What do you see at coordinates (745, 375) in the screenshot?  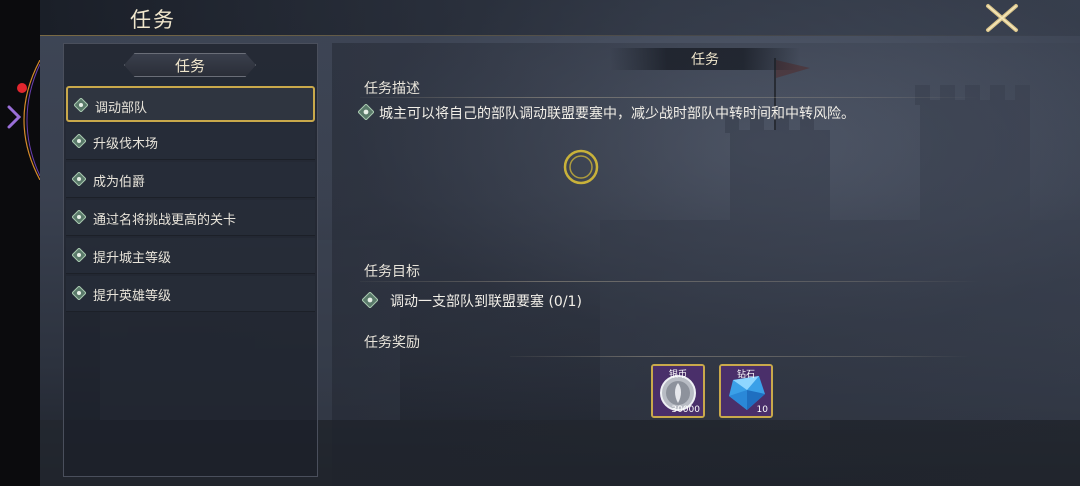 I see `reward-name: 钻石` at bounding box center [745, 375].